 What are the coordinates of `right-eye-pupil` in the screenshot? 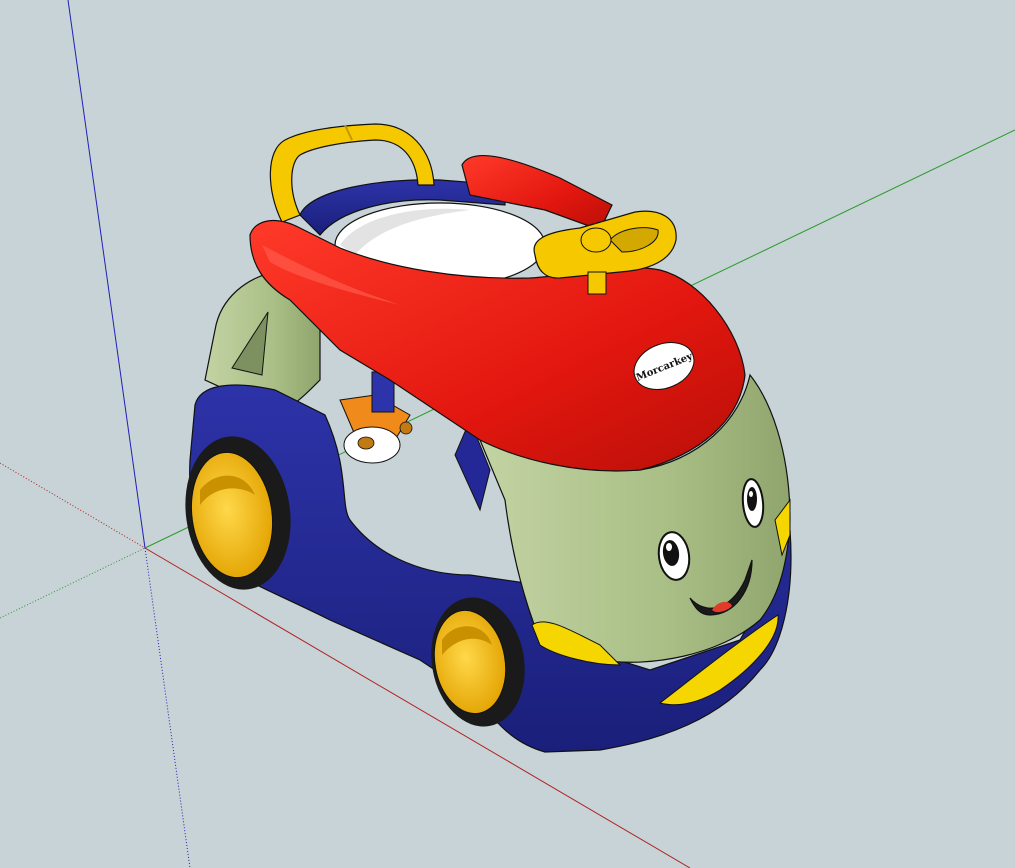 It's located at (752, 499).